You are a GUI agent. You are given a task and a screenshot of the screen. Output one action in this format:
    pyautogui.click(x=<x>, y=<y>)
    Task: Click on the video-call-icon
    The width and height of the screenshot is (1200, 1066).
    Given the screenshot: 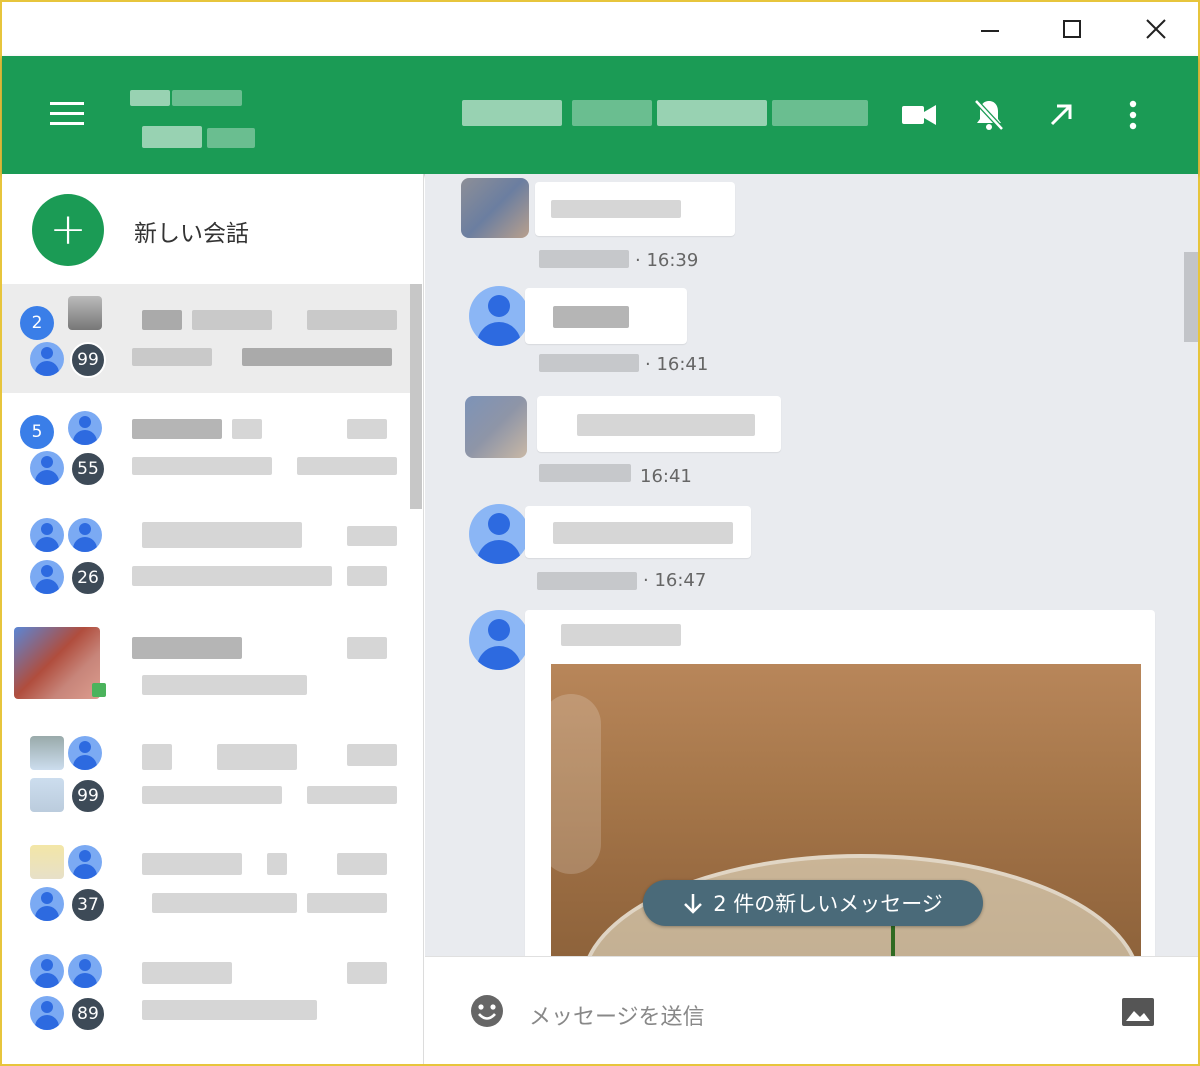 What is the action you would take?
    pyautogui.click(x=919, y=115)
    